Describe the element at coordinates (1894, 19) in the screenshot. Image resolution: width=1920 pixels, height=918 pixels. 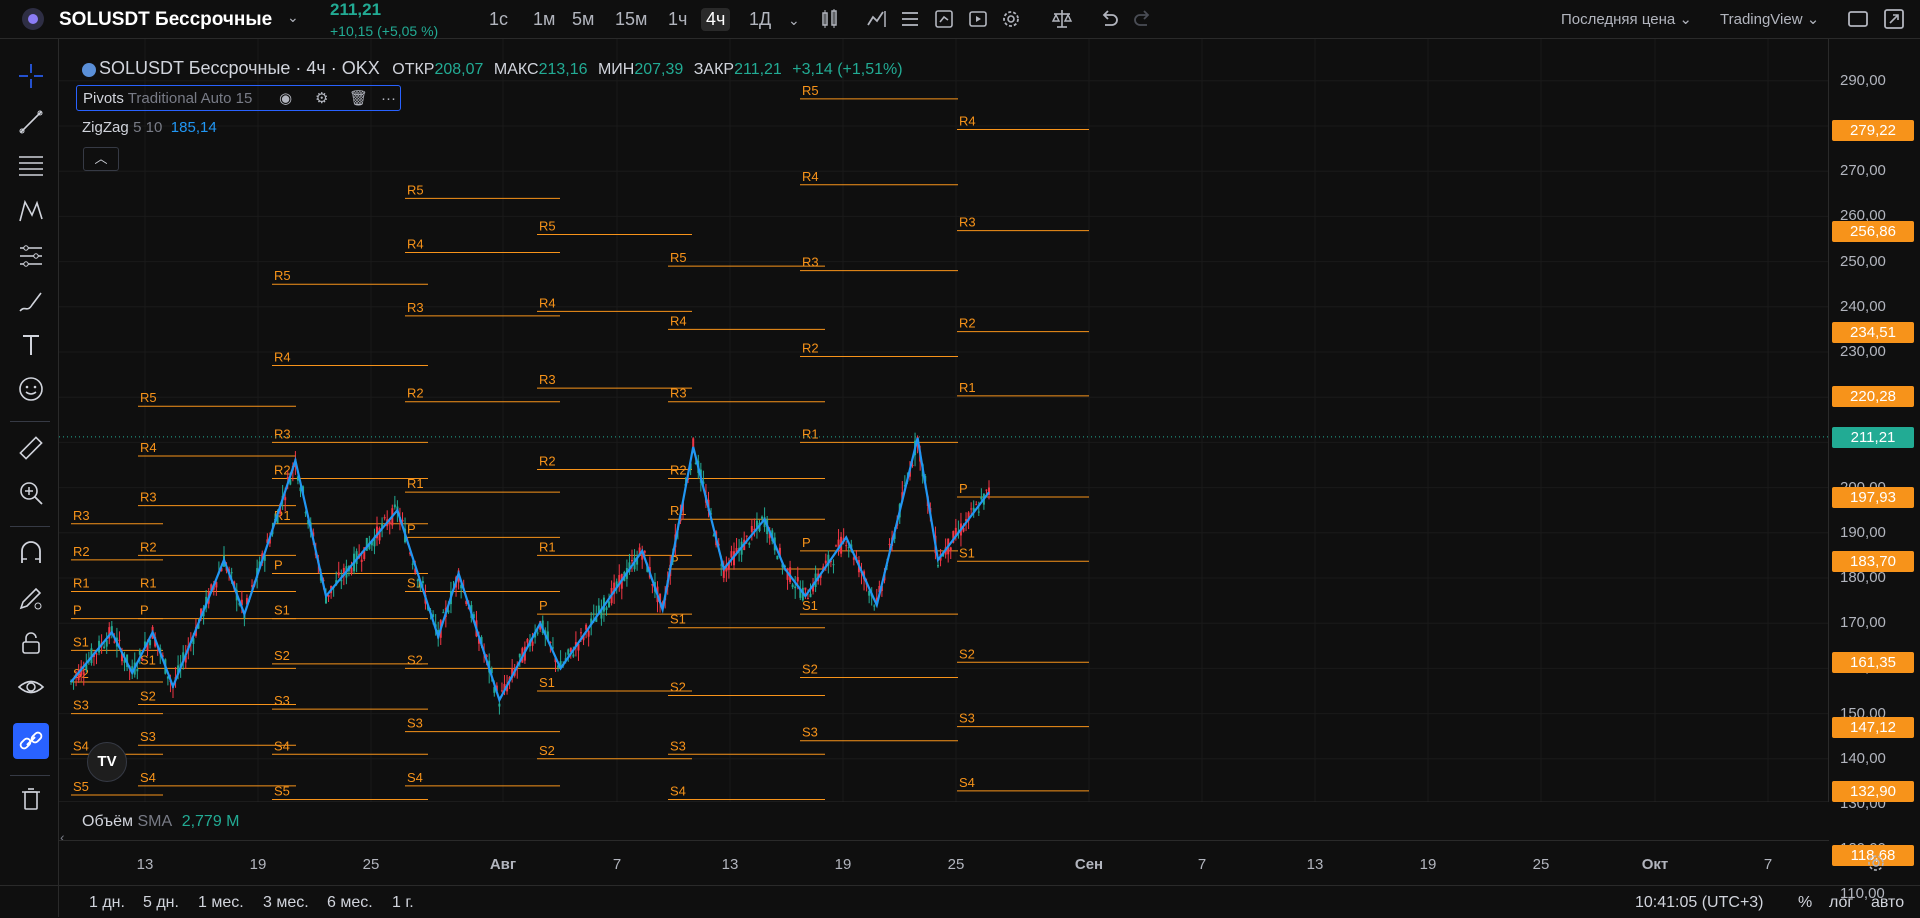
I see `screenshot-icon` at that location.